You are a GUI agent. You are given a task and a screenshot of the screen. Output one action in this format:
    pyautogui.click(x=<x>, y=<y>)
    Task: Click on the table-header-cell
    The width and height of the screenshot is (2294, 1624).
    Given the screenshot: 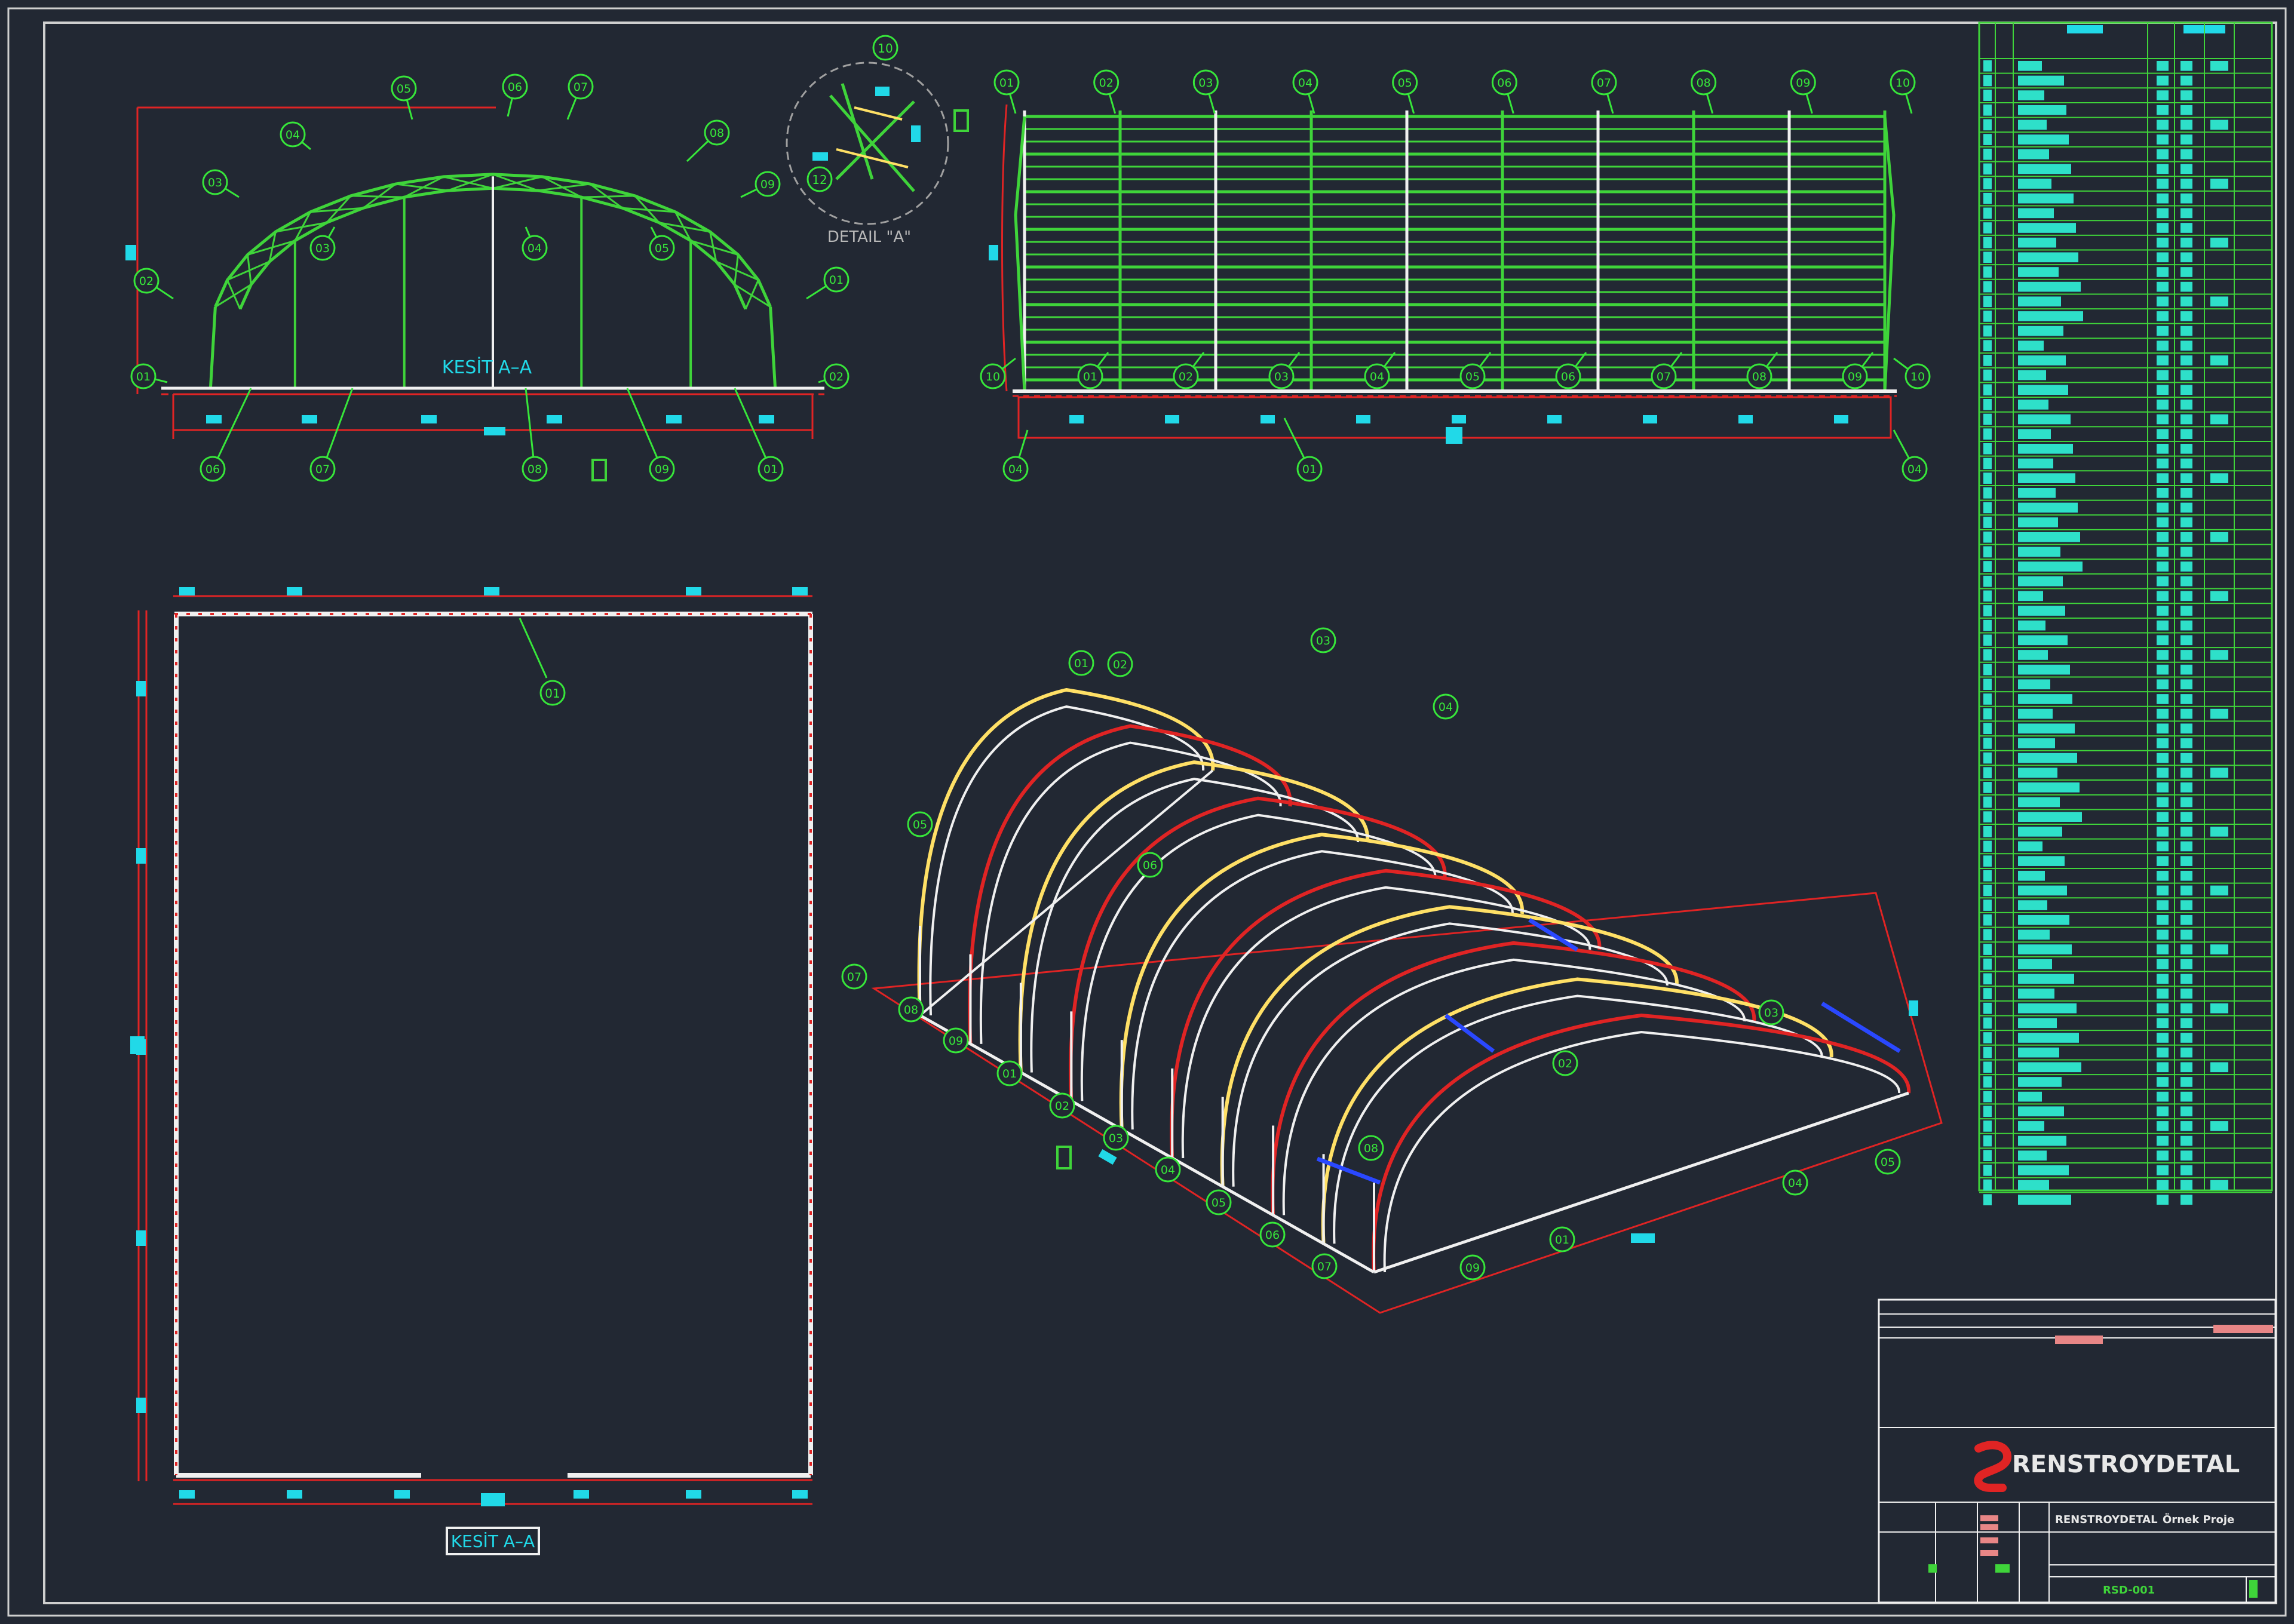 What is the action you would take?
    pyautogui.click(x=2085, y=29)
    